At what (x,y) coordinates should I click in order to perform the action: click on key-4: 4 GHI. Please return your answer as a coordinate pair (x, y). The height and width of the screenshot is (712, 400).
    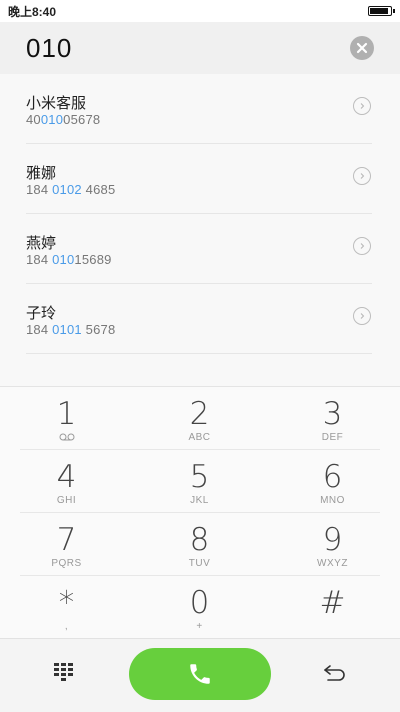
    Looking at the image, I should click on (66, 481).